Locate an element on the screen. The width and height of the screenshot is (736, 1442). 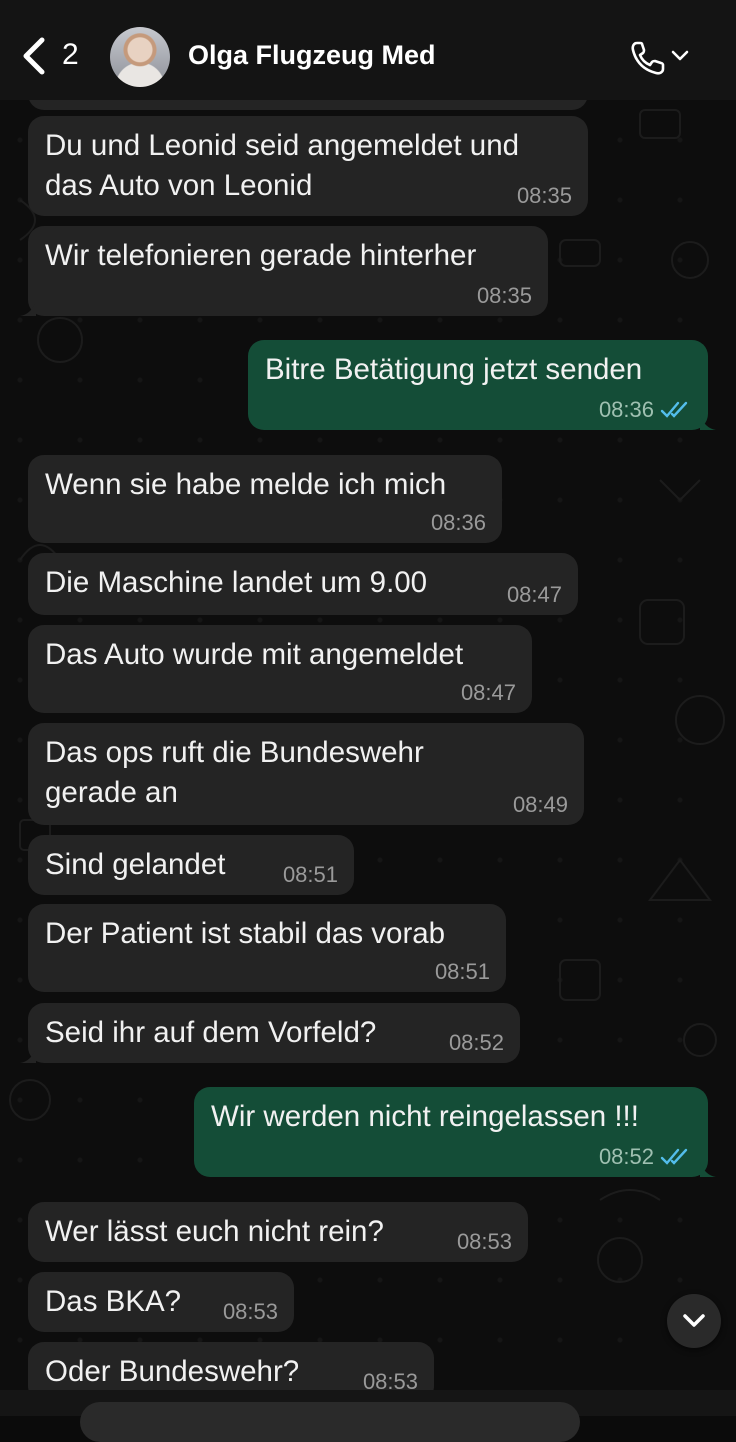
message-text: Bitre Betätigung jetzt senden is located at coordinates (454, 369).